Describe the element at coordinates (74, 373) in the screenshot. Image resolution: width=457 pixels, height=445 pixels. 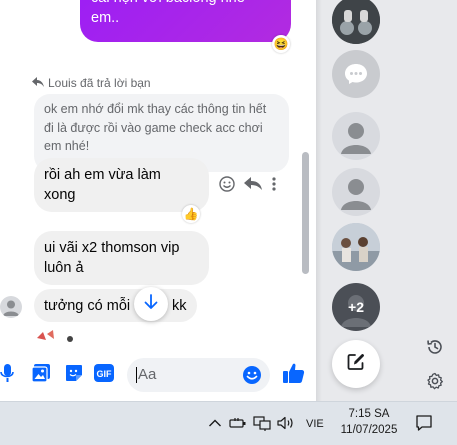
I see `sticker-icon` at that location.